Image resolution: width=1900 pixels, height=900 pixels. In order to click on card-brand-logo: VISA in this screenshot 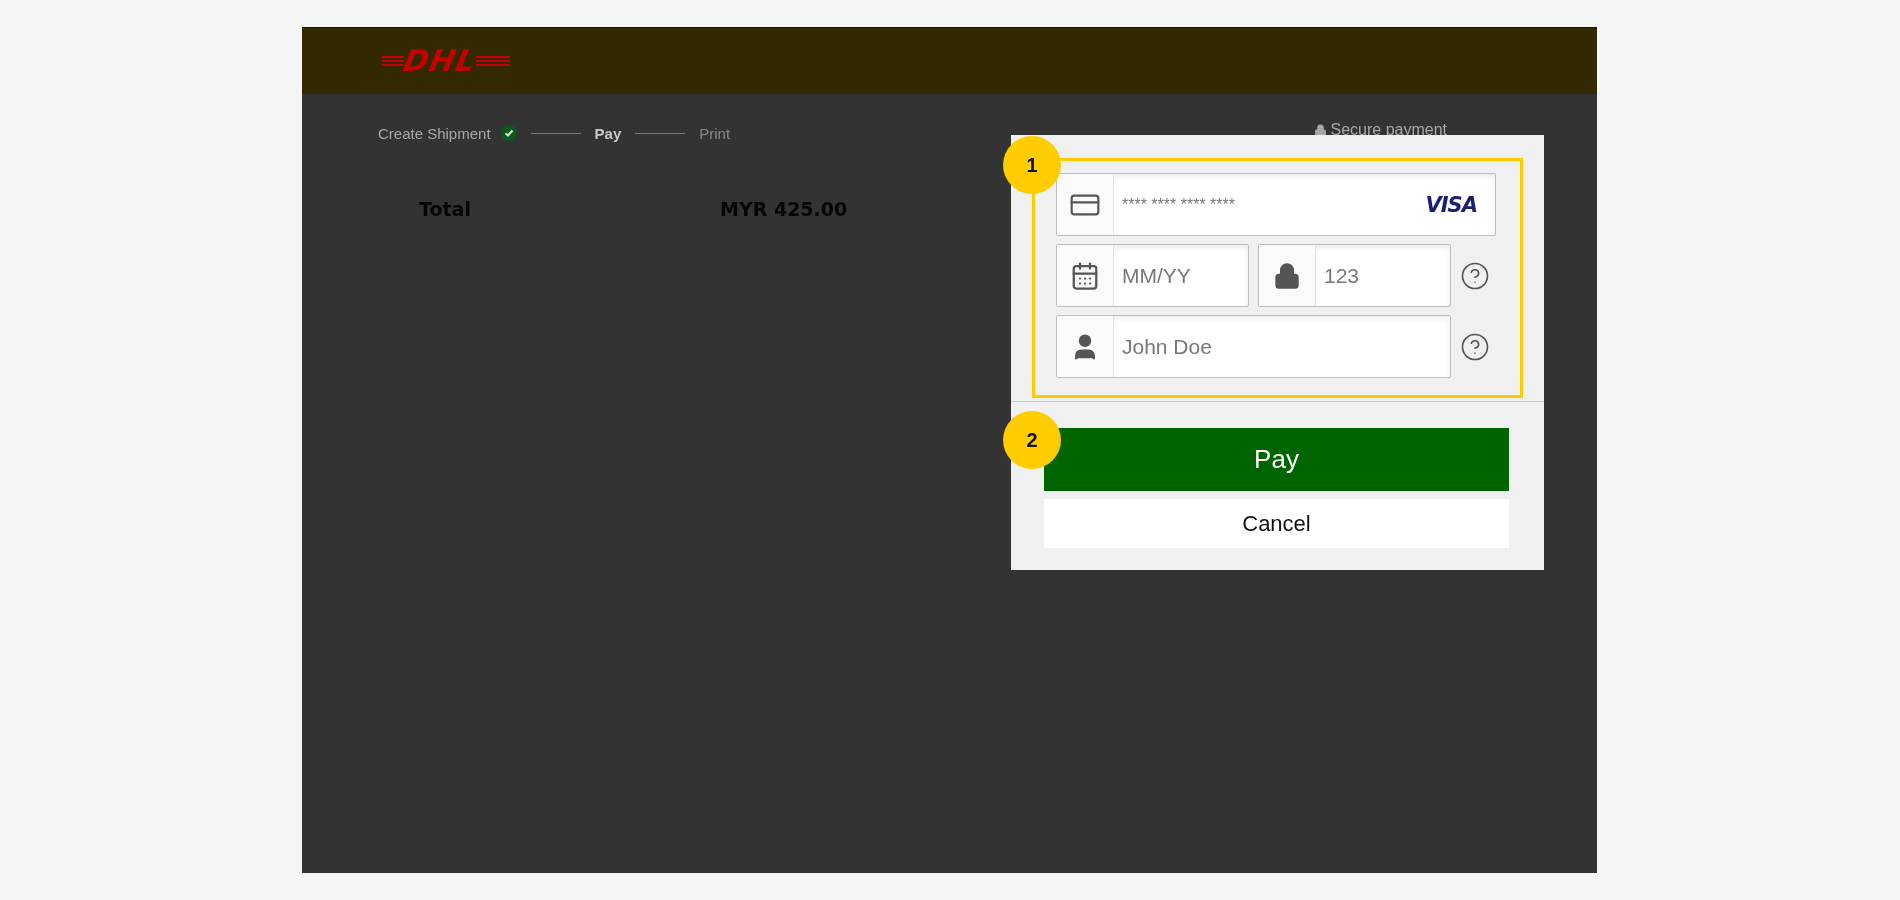, I will do `click(1451, 204)`.